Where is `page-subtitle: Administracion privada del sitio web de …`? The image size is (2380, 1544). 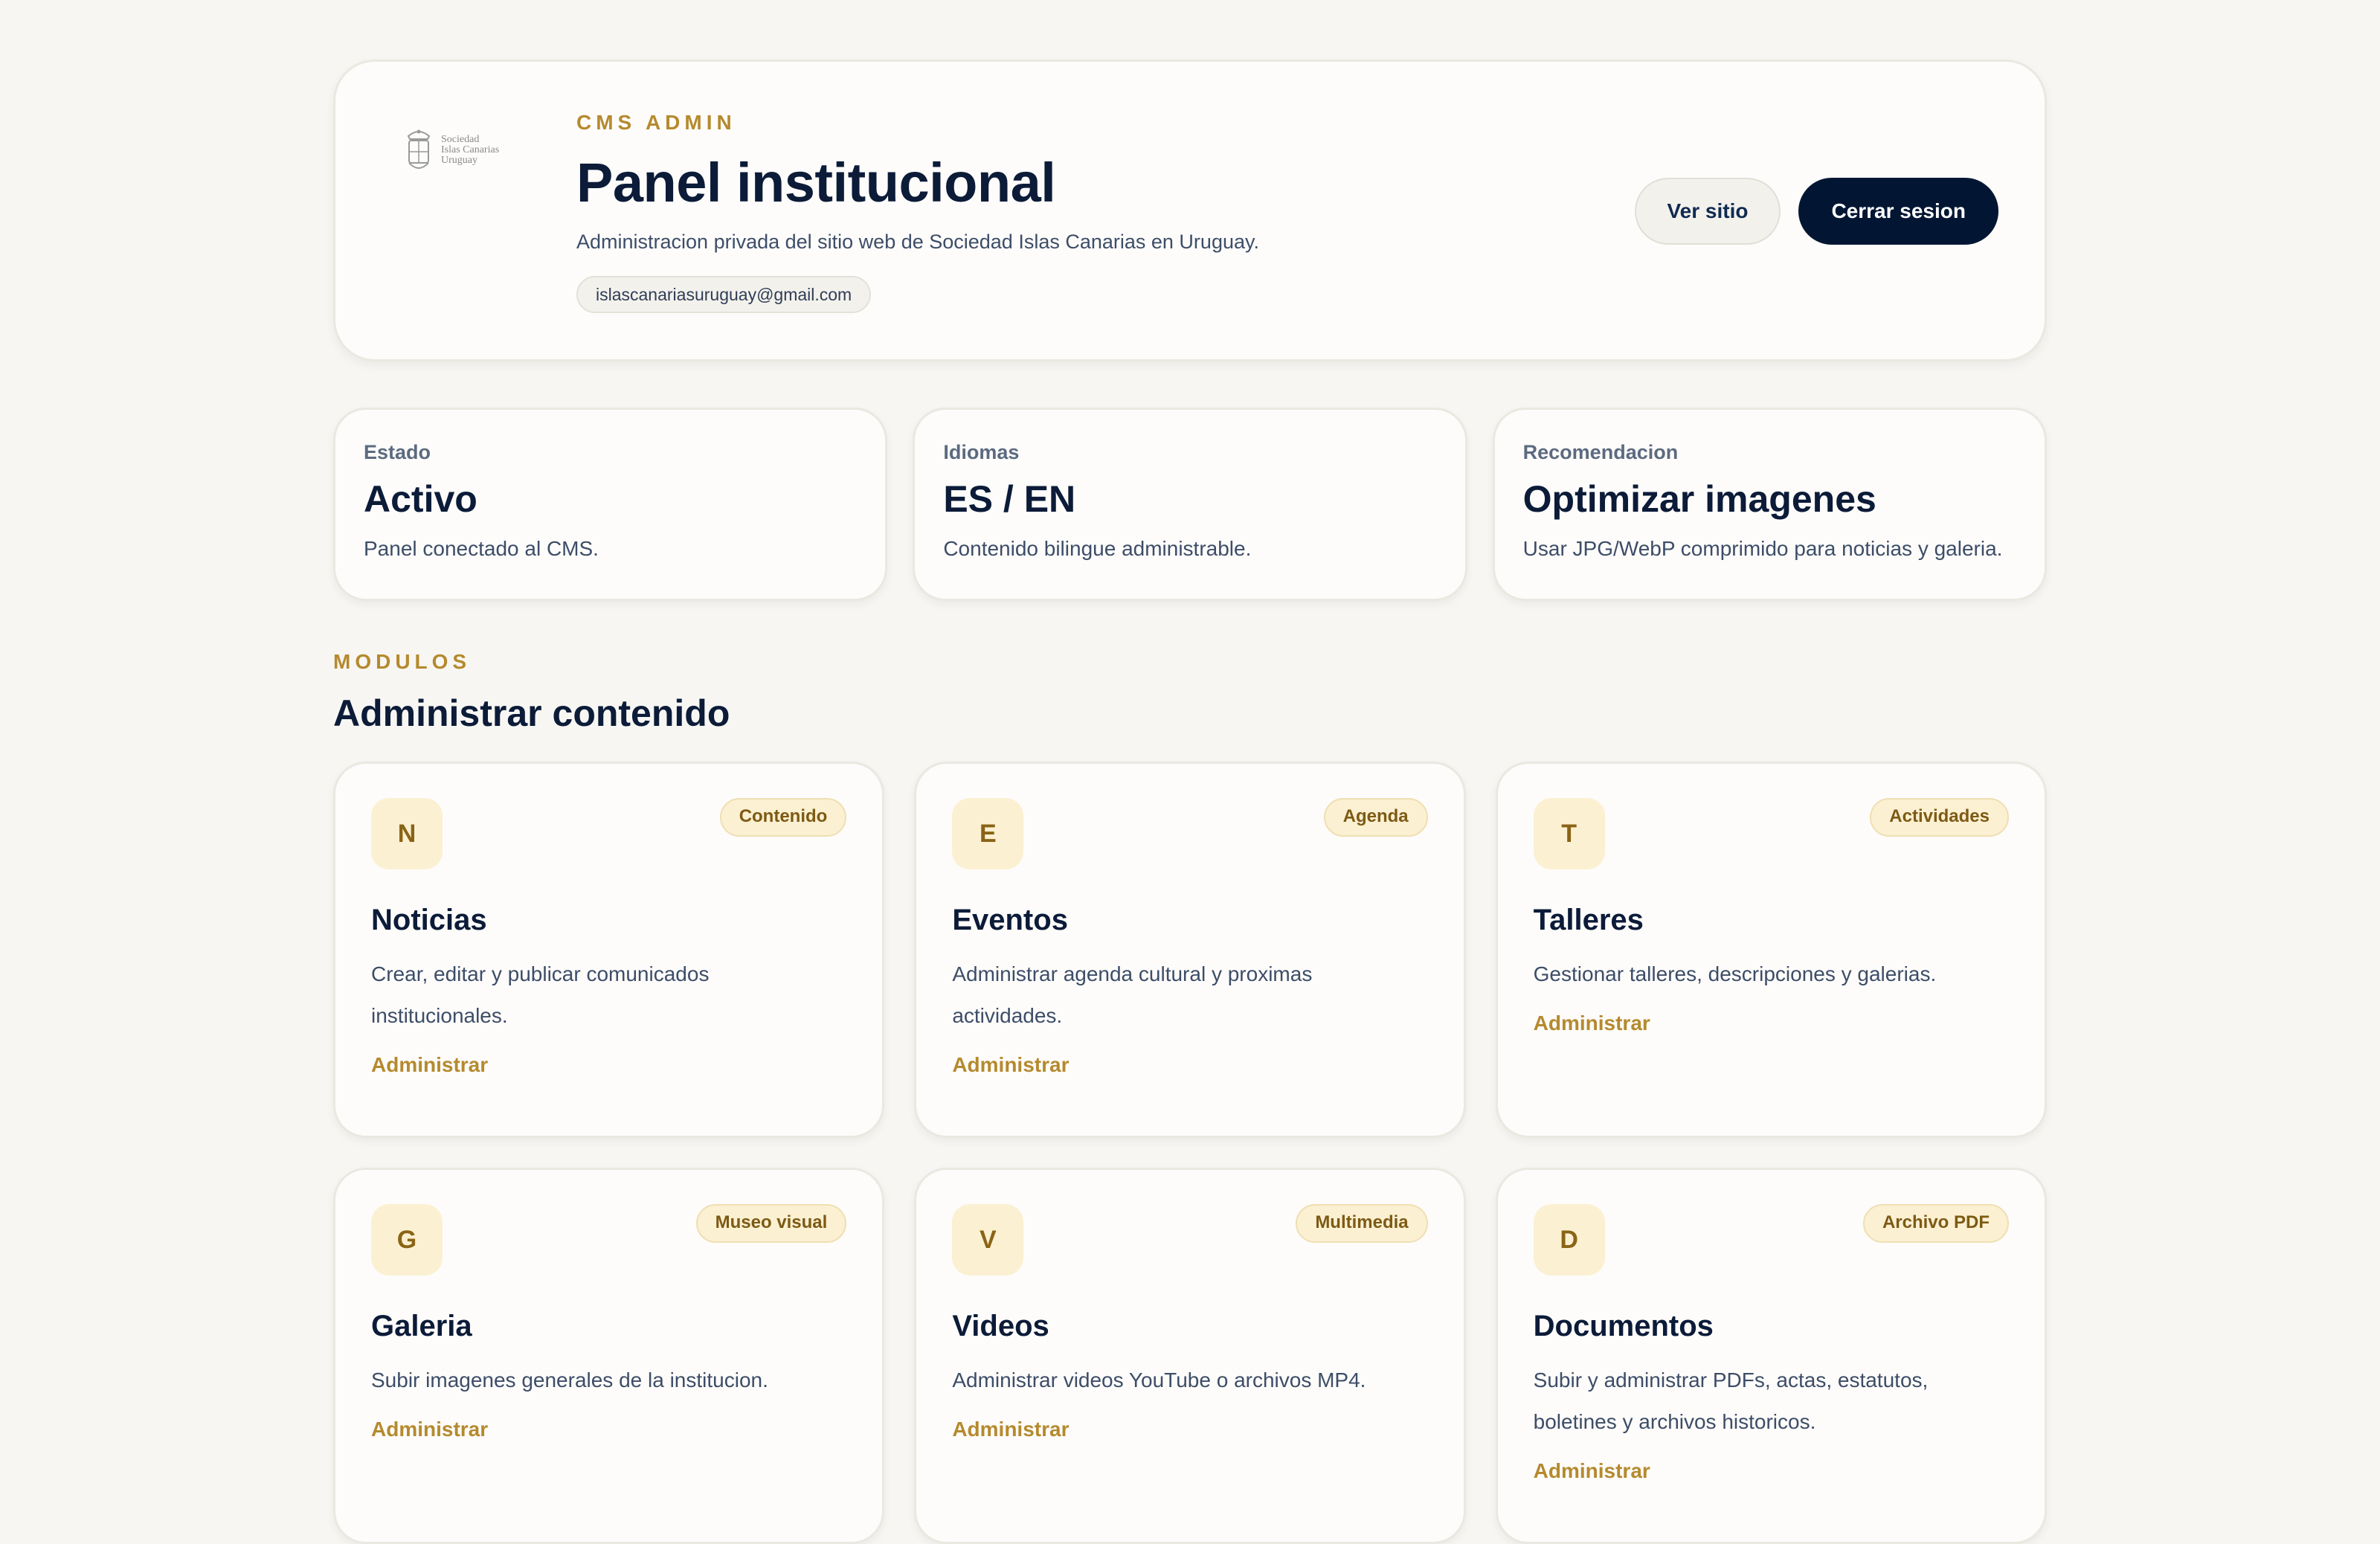
page-subtitle: Administracion privada del sitio web de … is located at coordinates (917, 242).